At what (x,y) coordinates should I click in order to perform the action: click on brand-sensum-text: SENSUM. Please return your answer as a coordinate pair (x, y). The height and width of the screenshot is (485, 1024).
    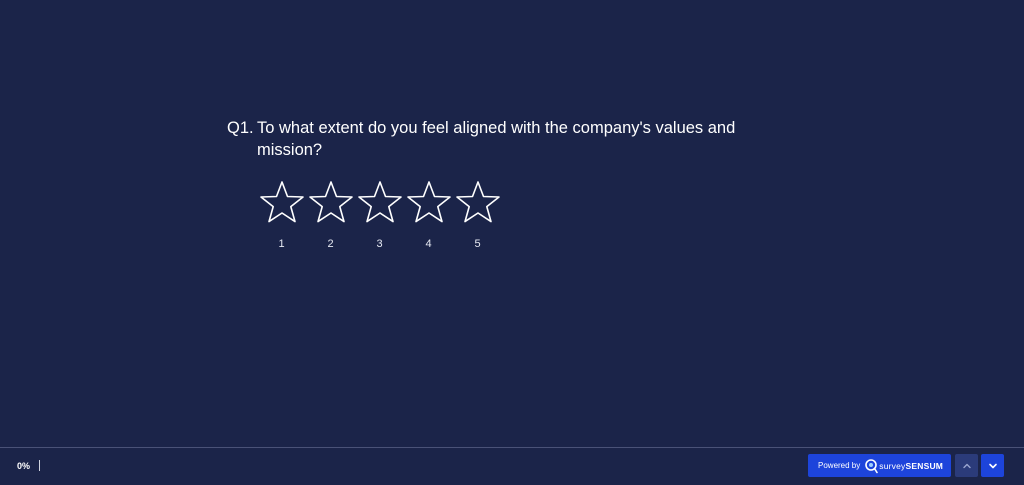
    Looking at the image, I should click on (924, 465).